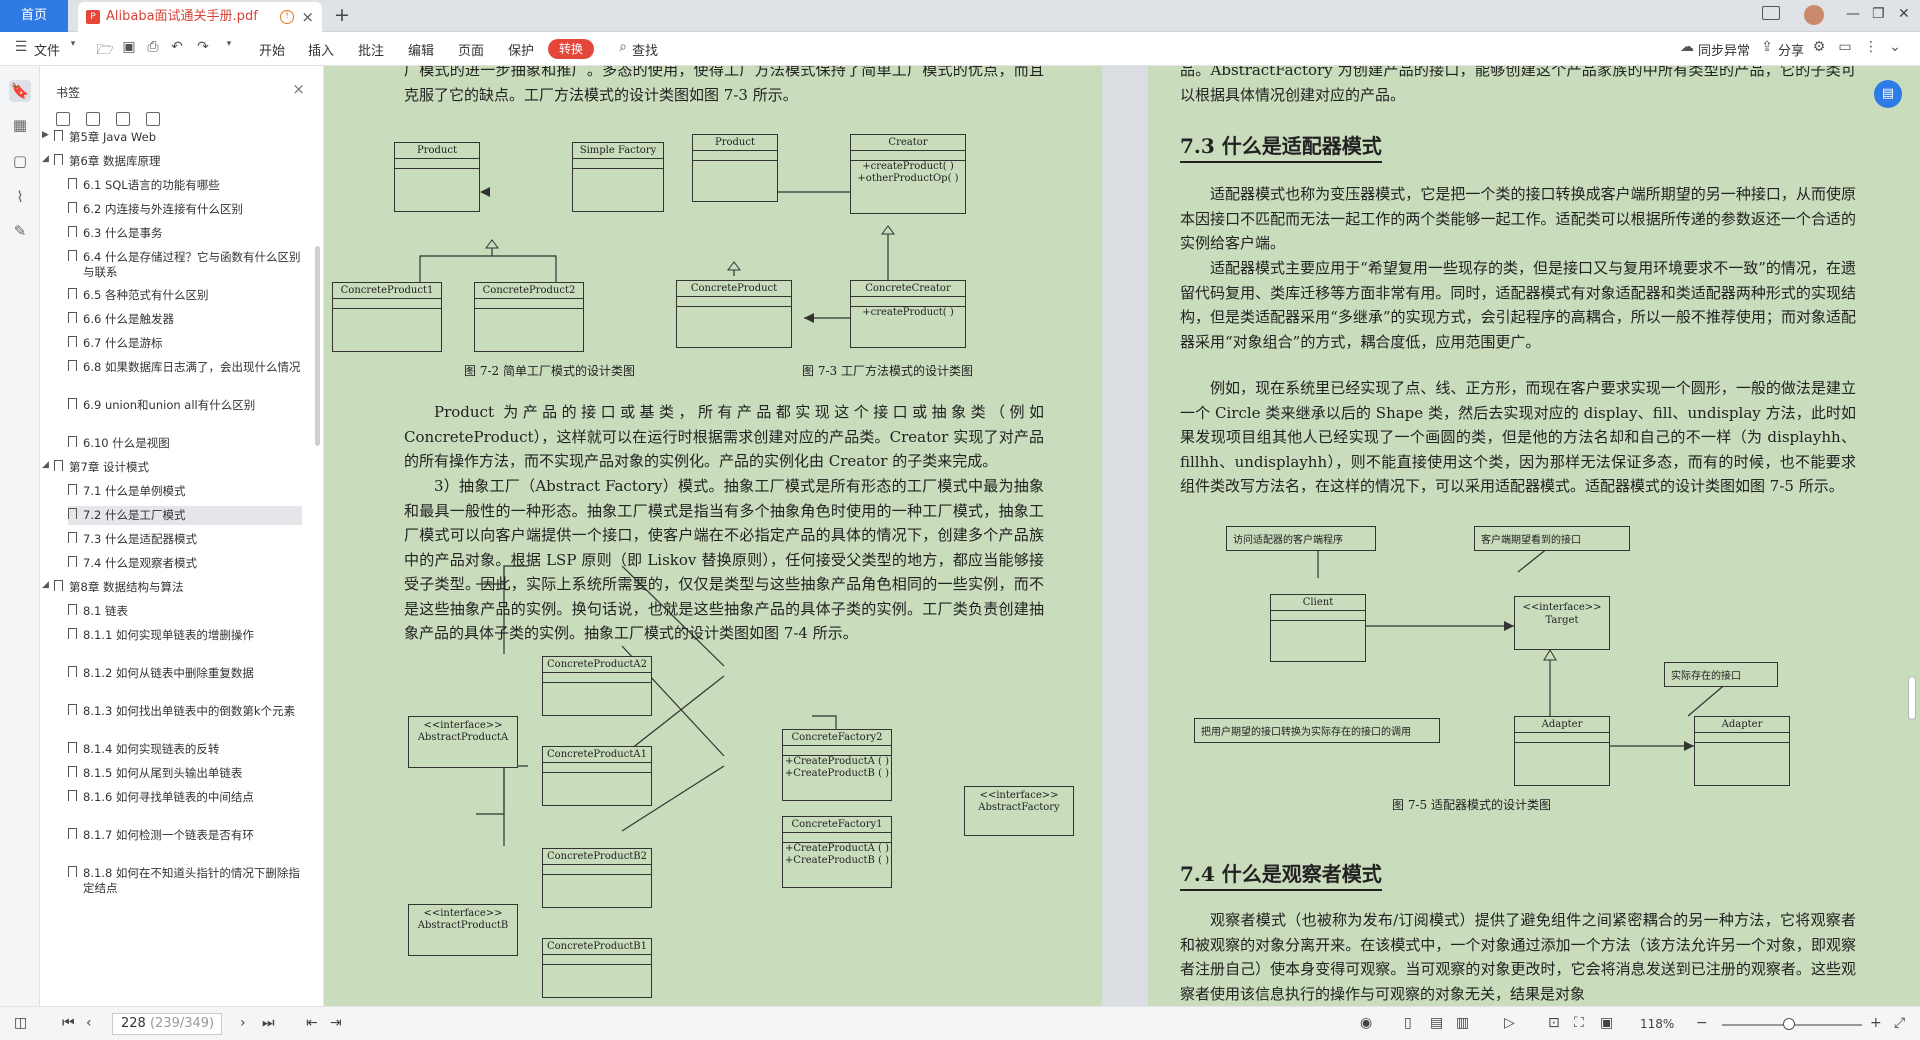 The width and height of the screenshot is (1920, 1040). I want to click on share-button: 分享, so click(1791, 49).